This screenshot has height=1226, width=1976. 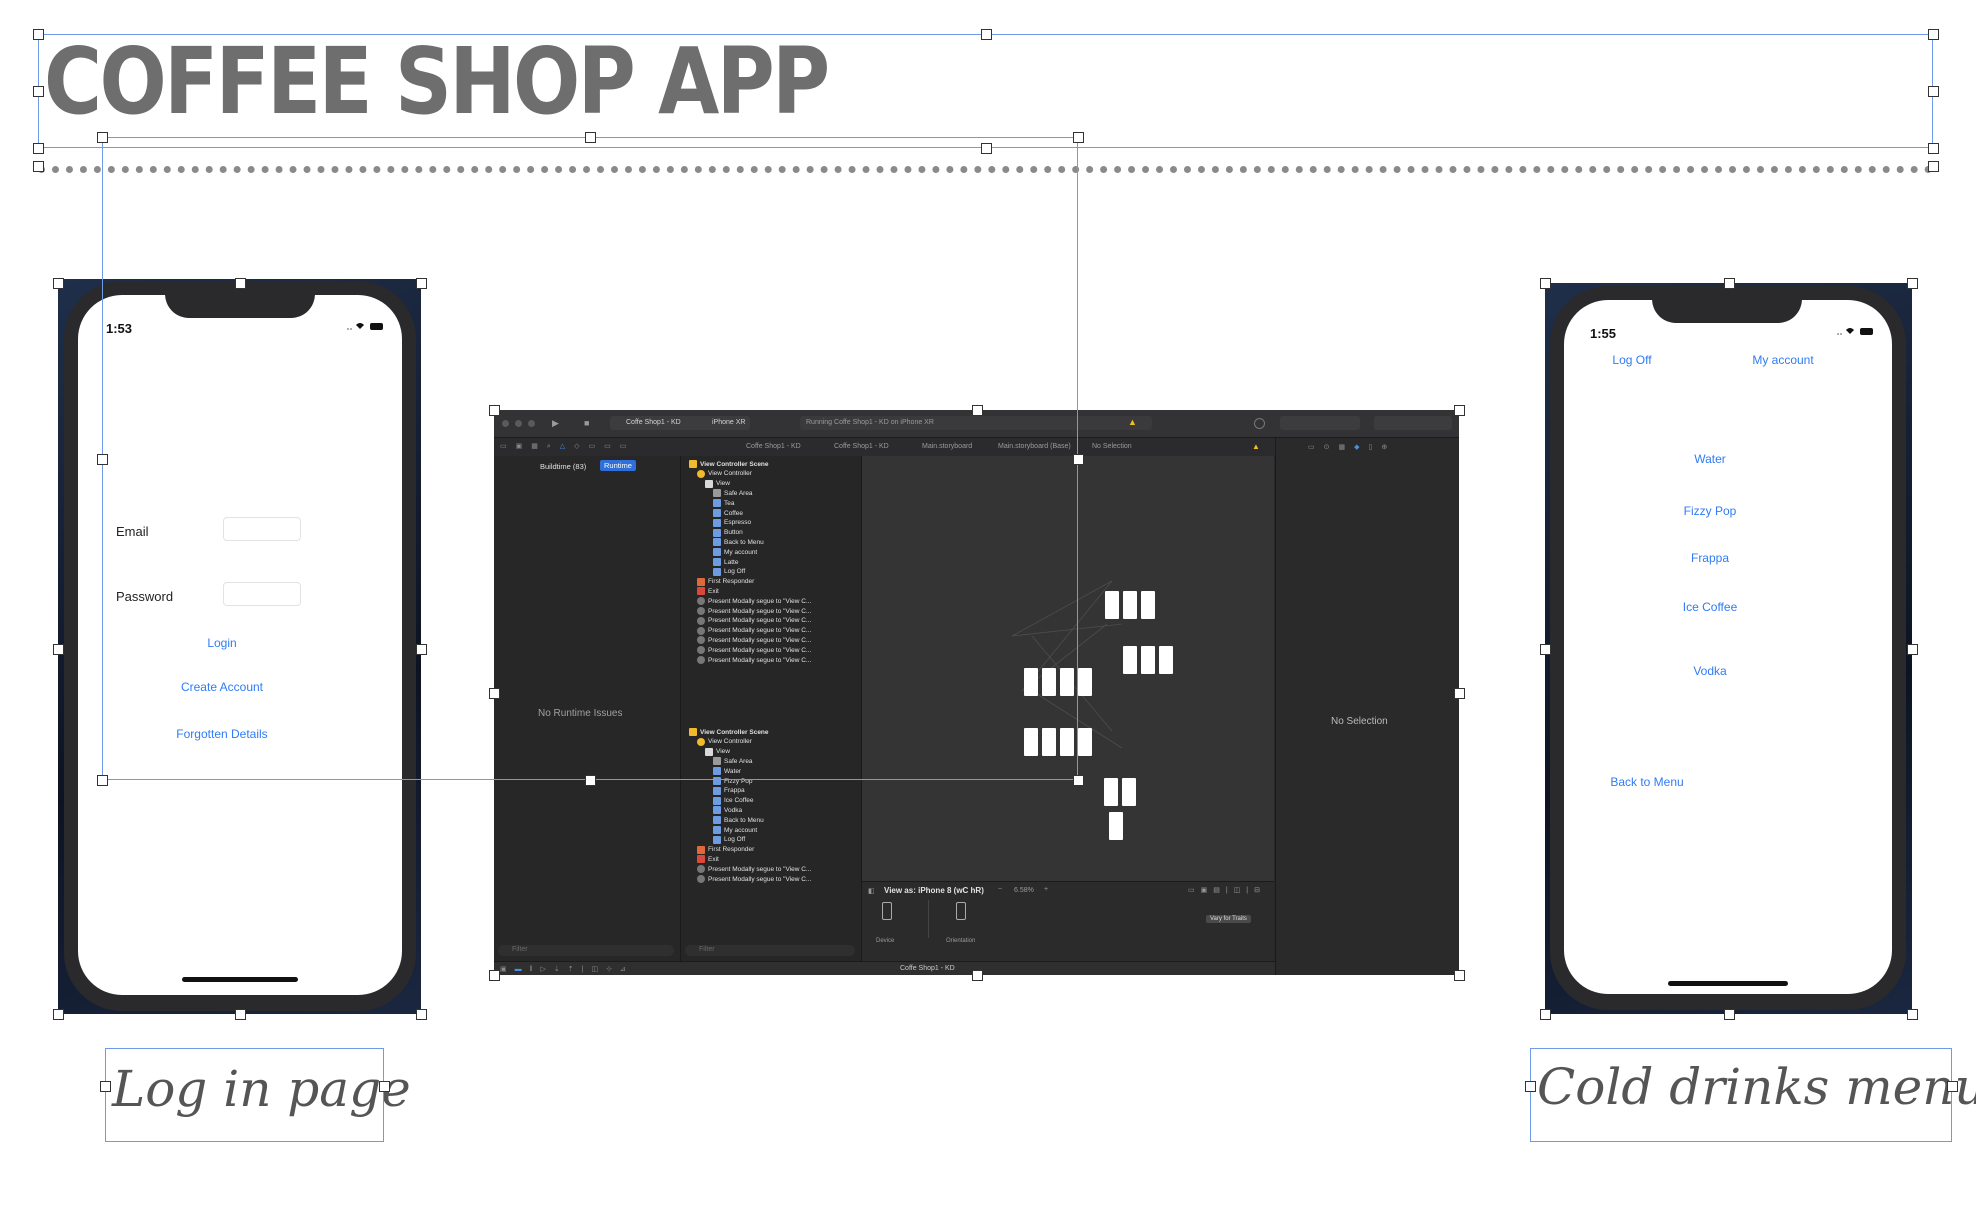 I want to click on outline-row-label: My account, so click(x=741, y=830).